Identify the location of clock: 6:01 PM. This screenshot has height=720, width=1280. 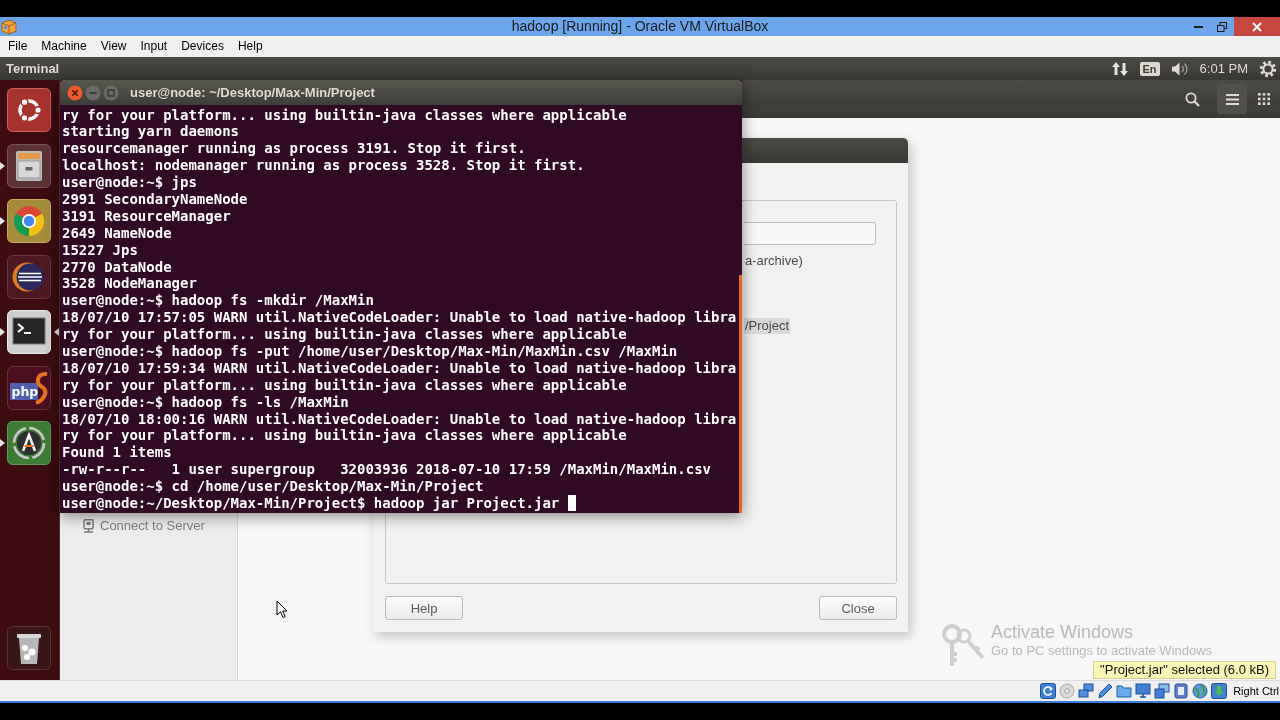
(1223, 68).